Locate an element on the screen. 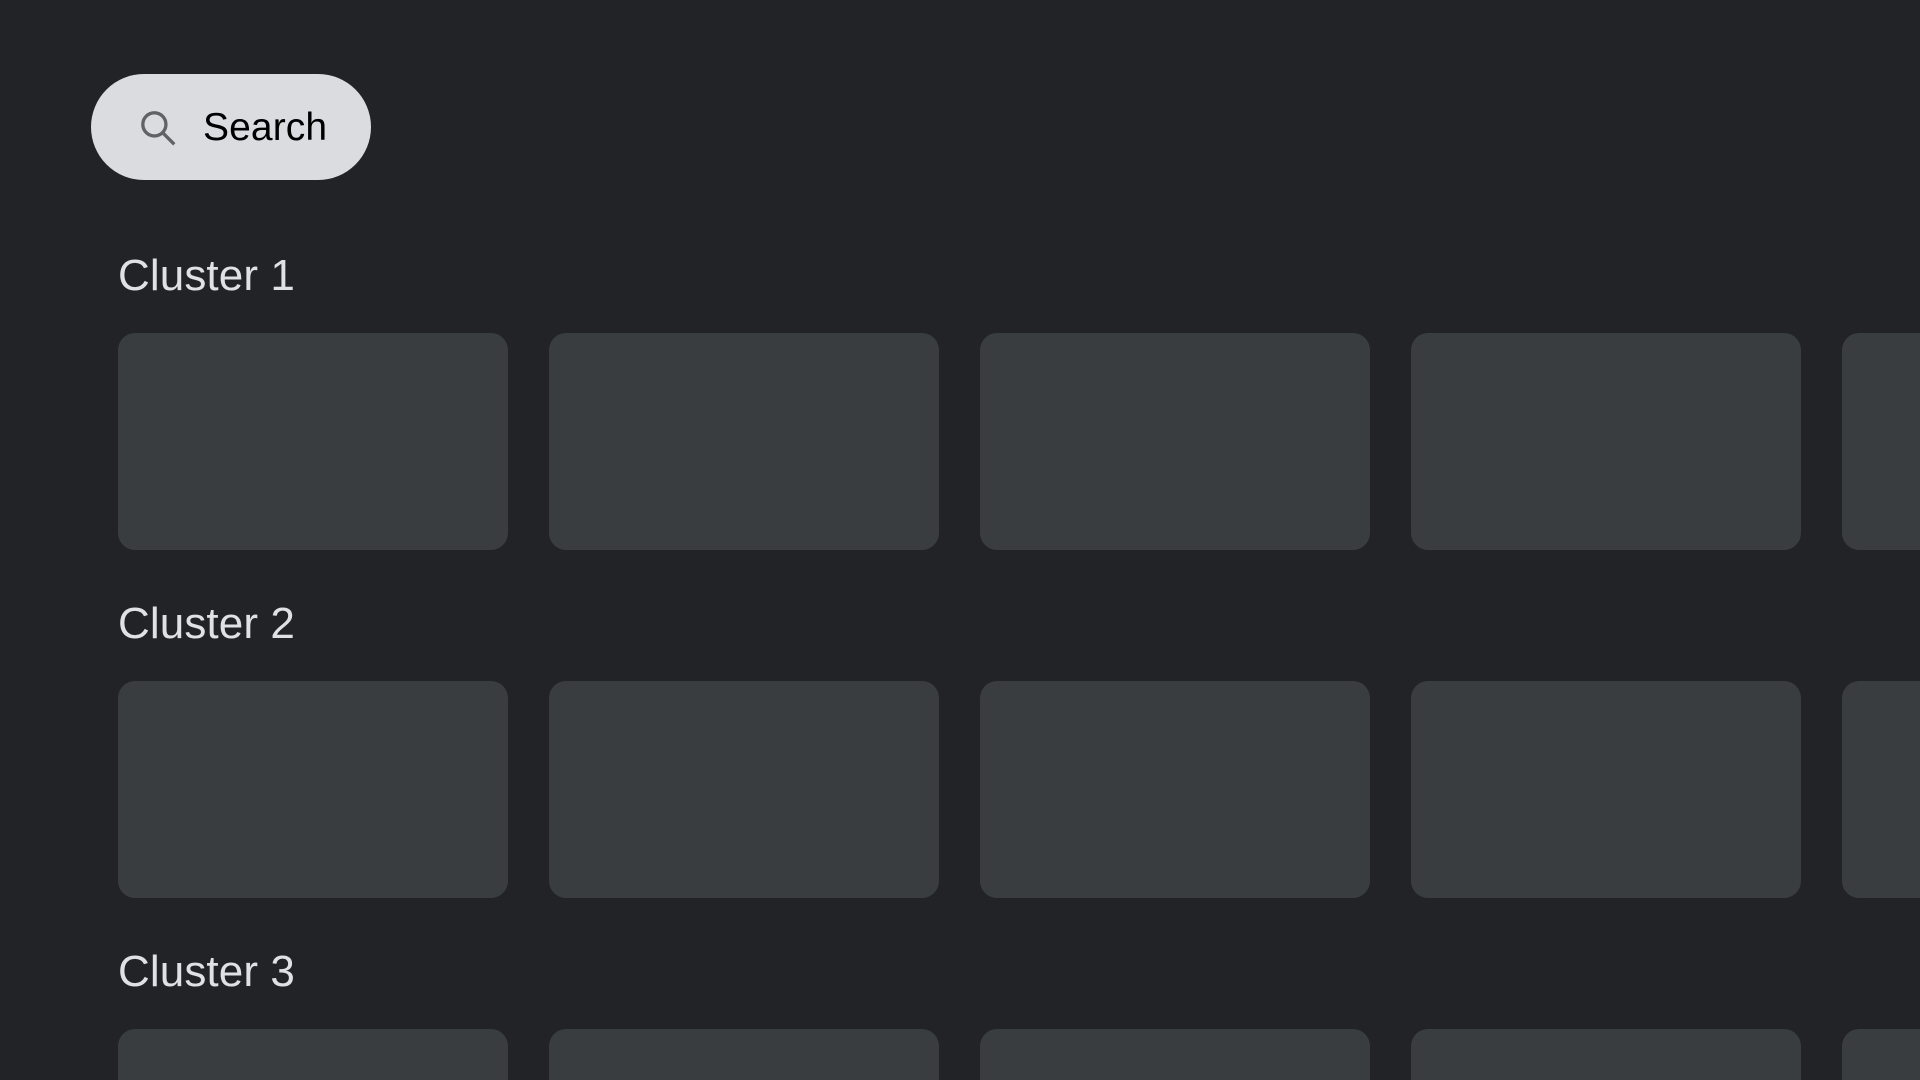 The width and height of the screenshot is (1920, 1080). search-icon is located at coordinates (157, 127).